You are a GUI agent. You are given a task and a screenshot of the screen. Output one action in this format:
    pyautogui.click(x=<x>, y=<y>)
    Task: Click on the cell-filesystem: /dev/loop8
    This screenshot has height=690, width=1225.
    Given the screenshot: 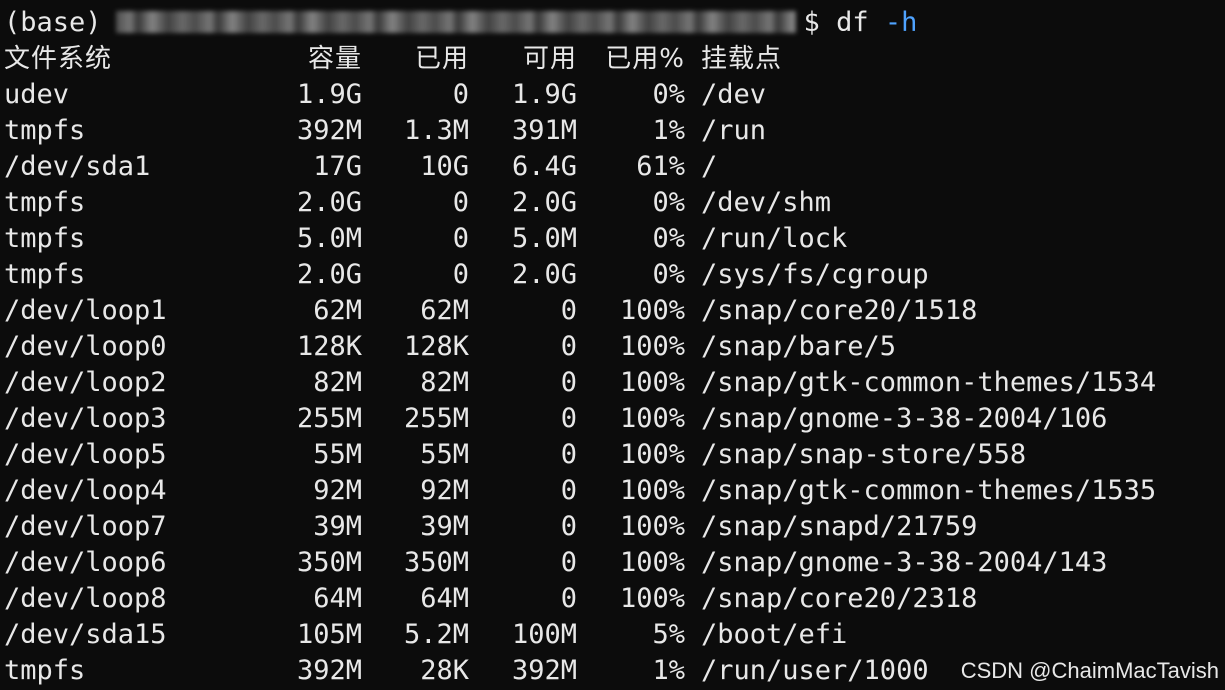 What is the action you would take?
    pyautogui.click(x=85, y=598)
    